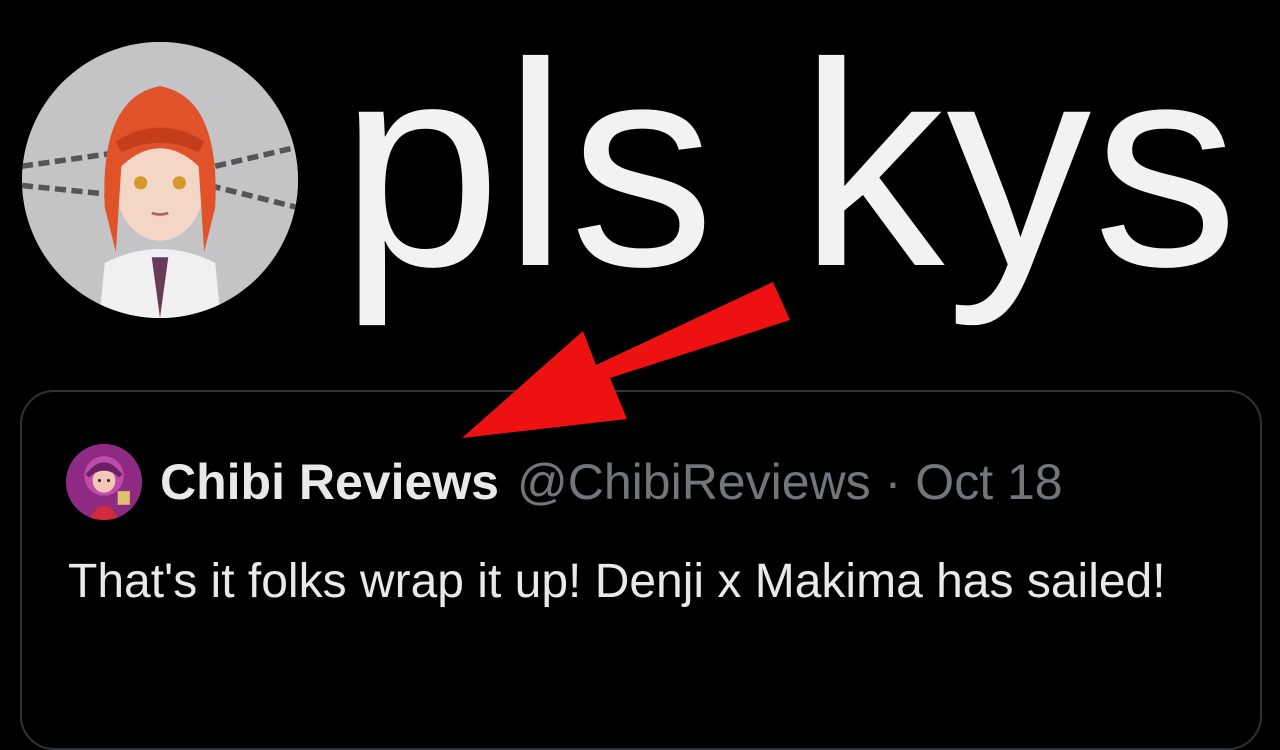 This screenshot has width=1280, height=750. I want to click on quoted-handle: @ChibiReviews, so click(694, 482).